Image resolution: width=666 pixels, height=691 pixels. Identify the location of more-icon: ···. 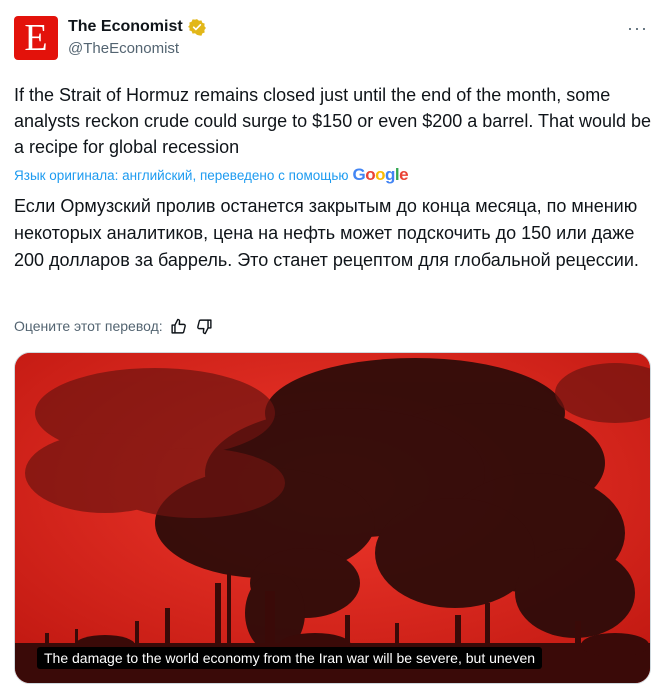
(637, 28).